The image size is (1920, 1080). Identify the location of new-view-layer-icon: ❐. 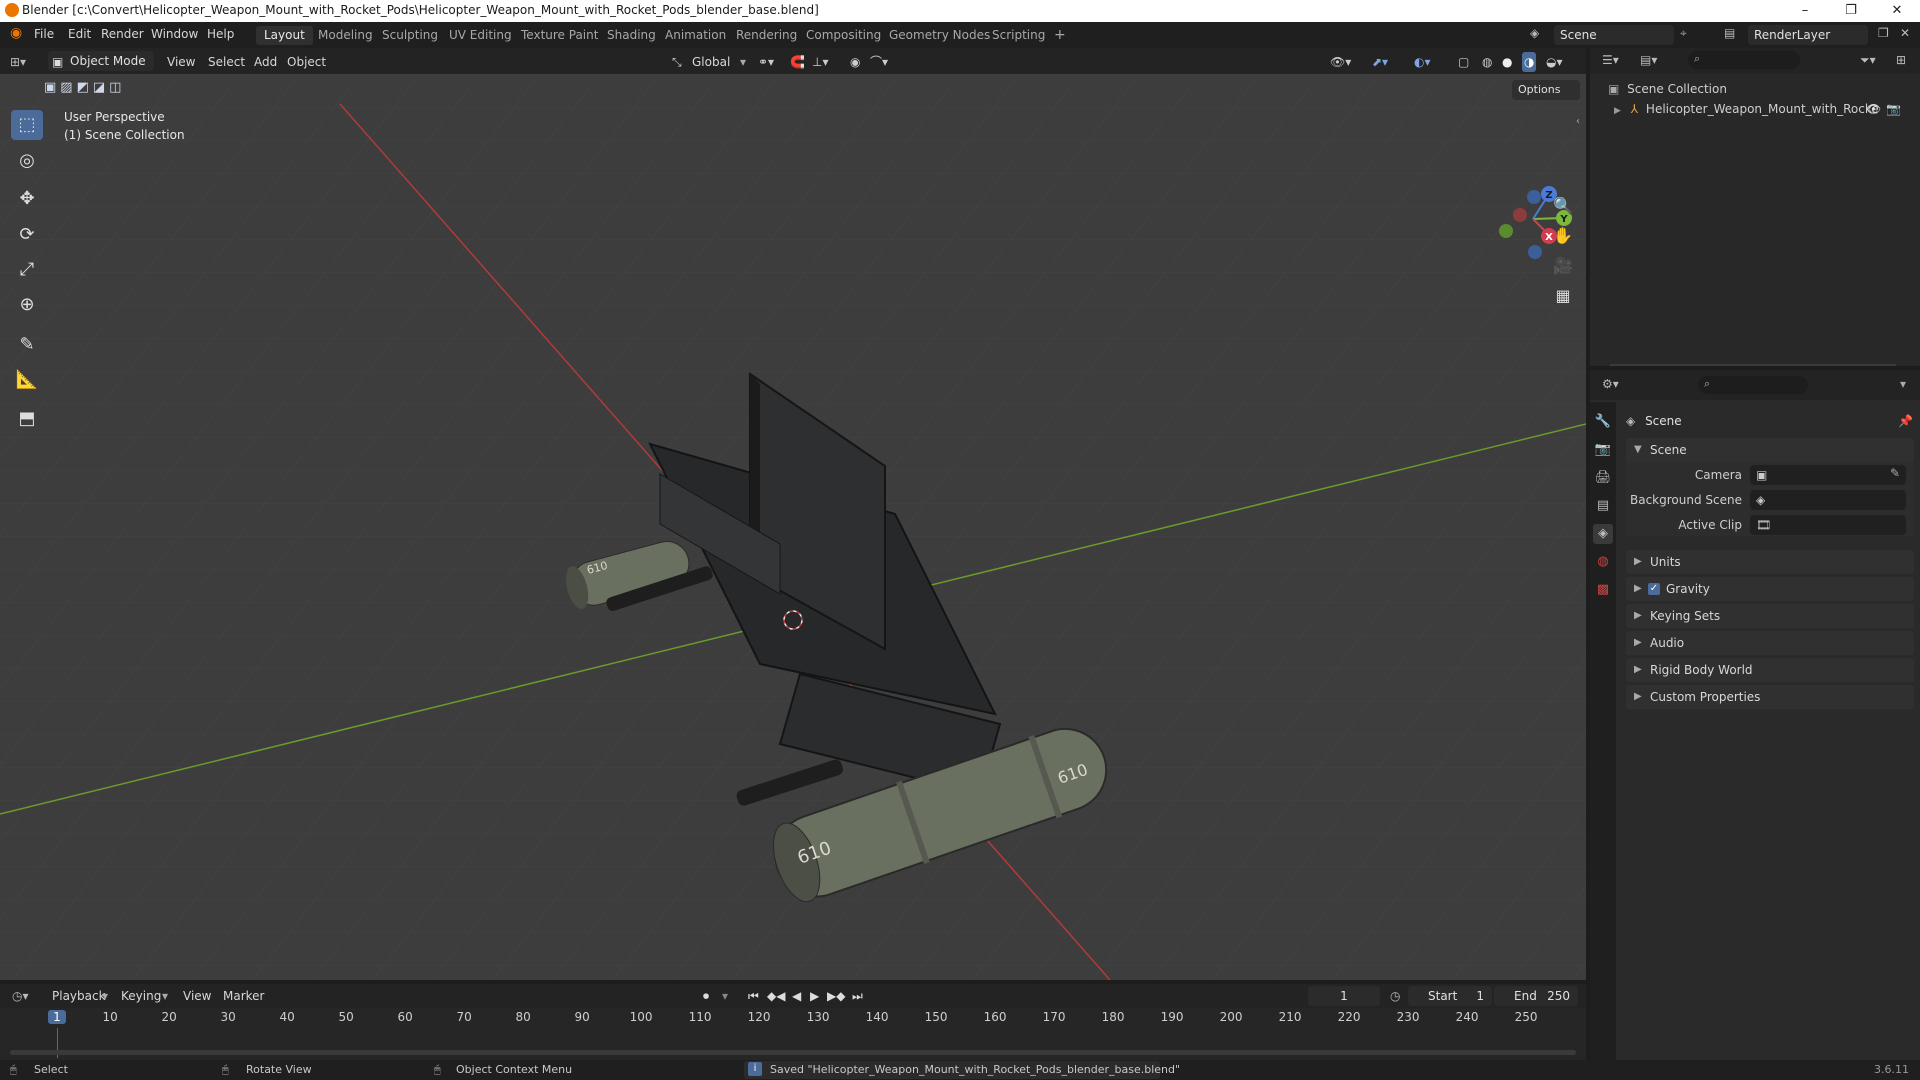
(1883, 33).